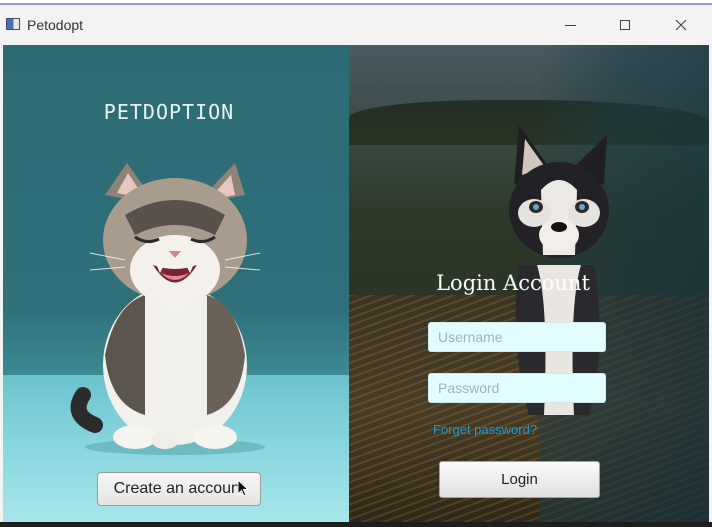 Image resolution: width=712 pixels, height=527 pixels. I want to click on close-icon, so click(681, 25).